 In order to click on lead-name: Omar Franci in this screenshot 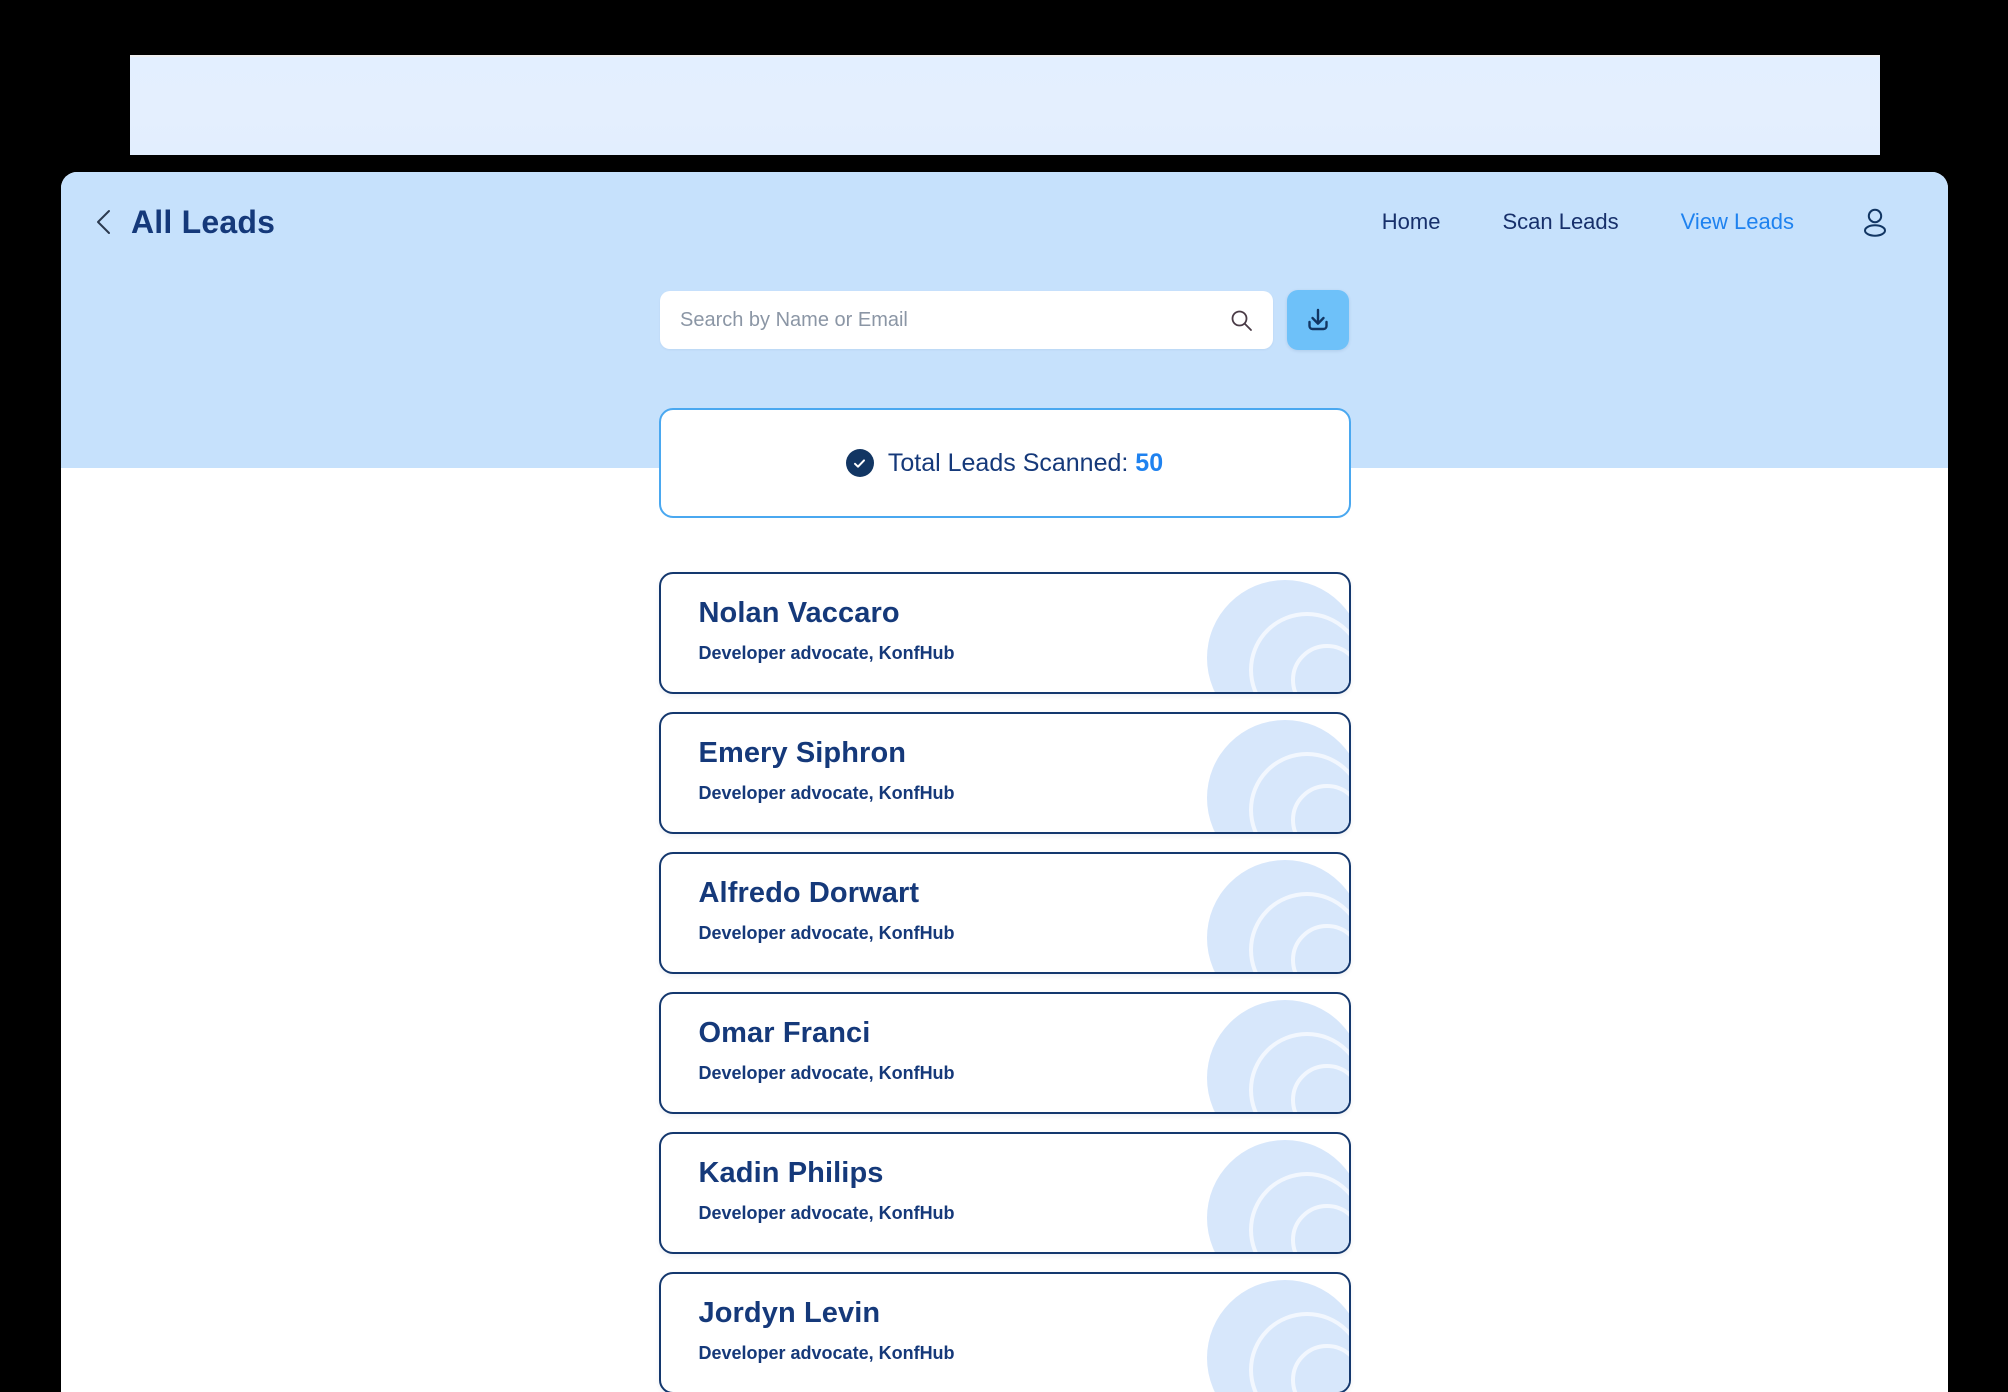, I will do `click(784, 1033)`.